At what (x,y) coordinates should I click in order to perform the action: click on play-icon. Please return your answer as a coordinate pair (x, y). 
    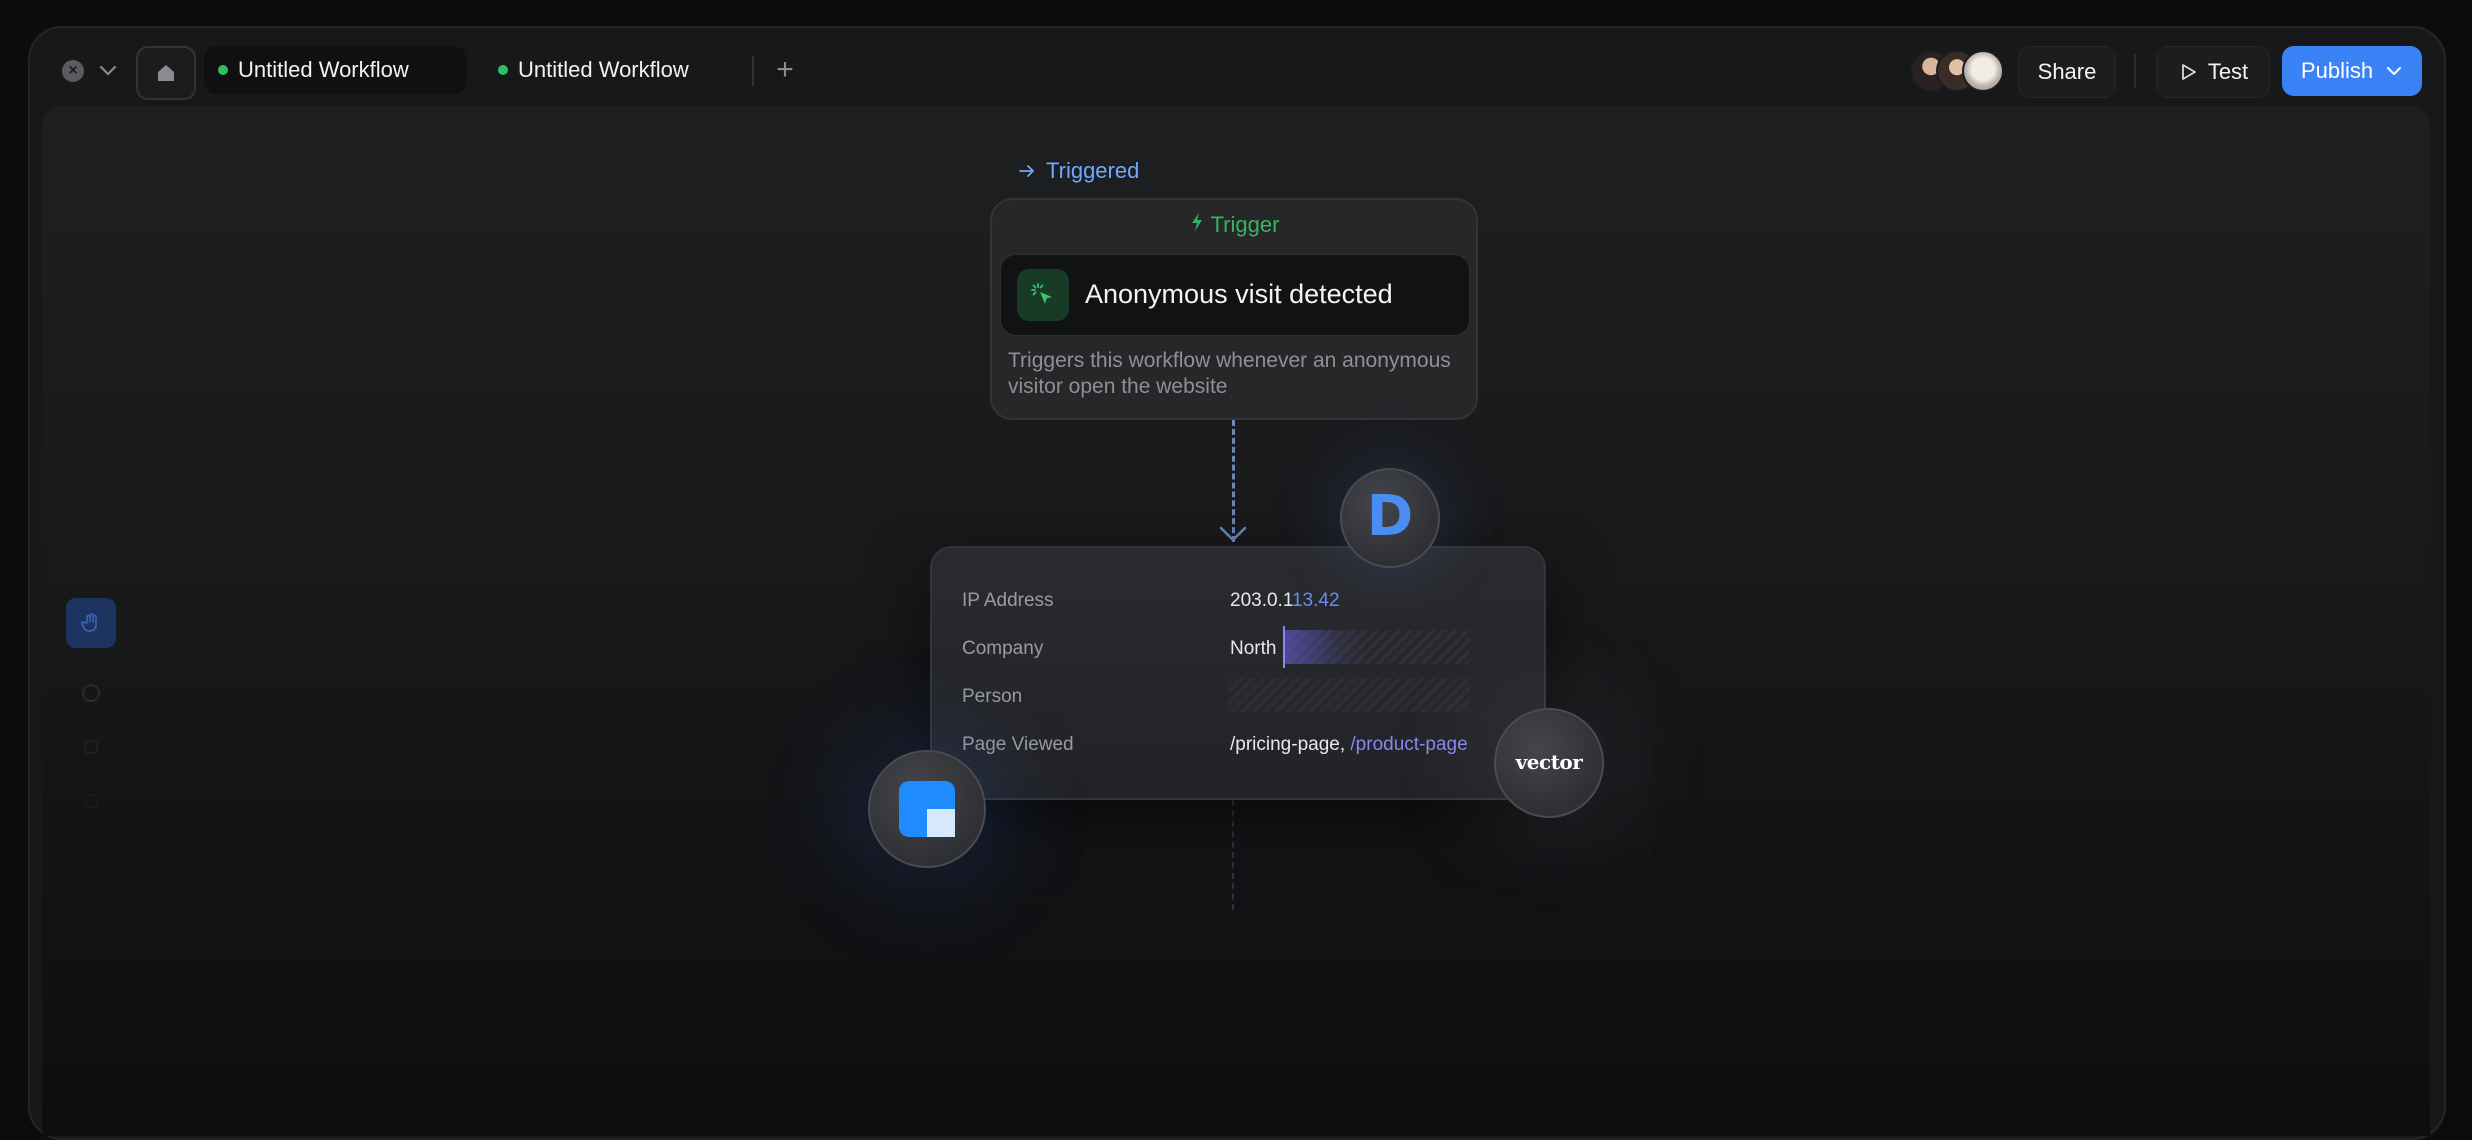
    Looking at the image, I should click on (2188, 72).